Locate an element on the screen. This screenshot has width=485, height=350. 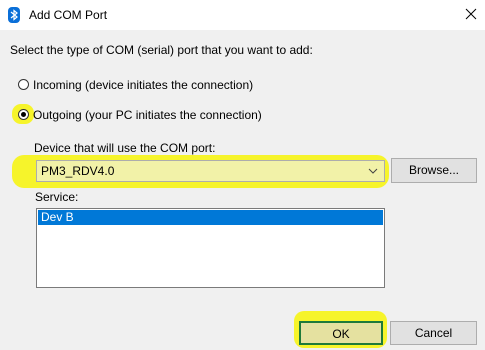
radio-selected-dot is located at coordinates (23, 114).